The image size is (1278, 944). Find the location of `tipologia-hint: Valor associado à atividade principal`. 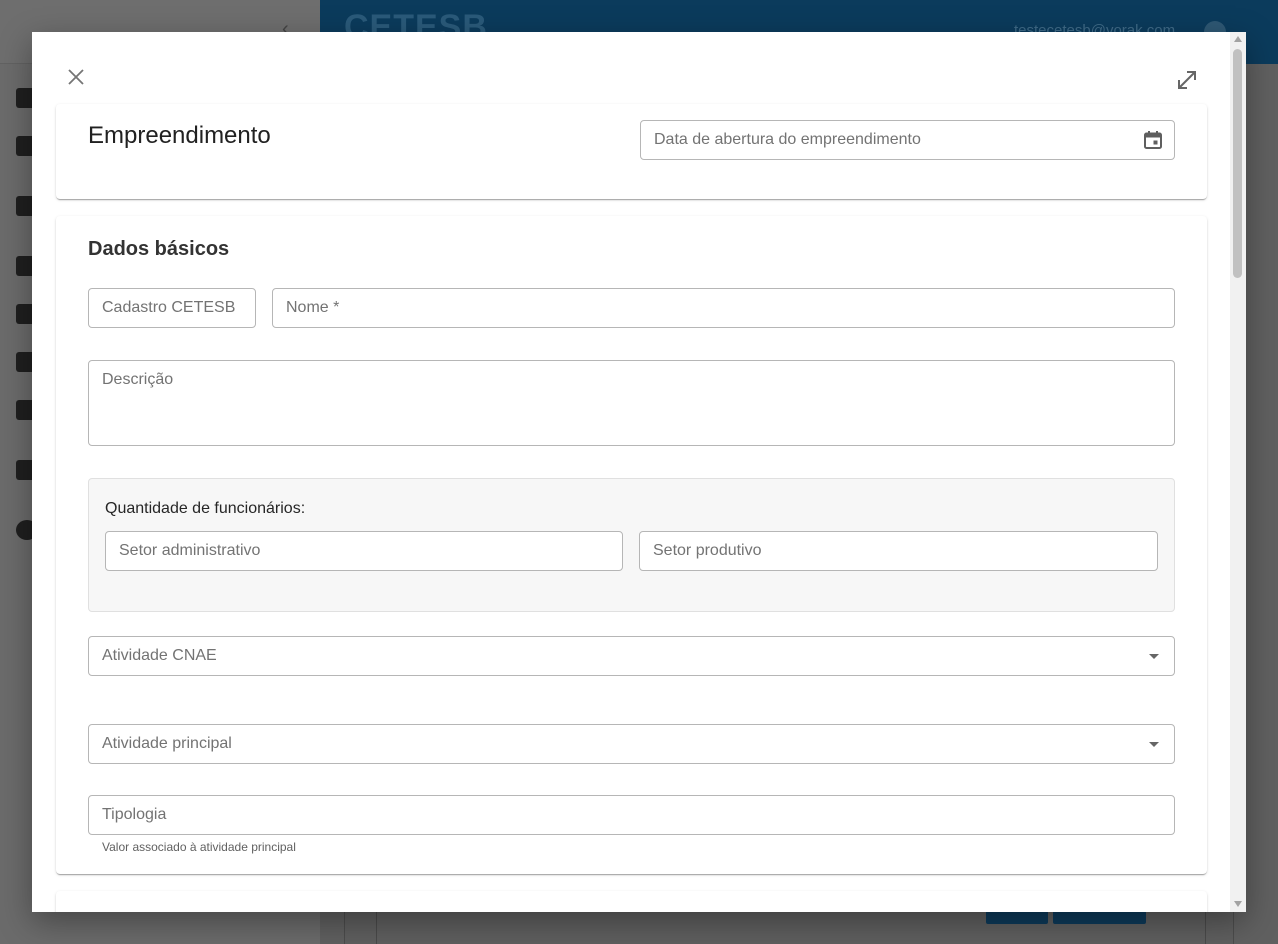

tipologia-hint: Valor associado à atividade principal is located at coordinates (199, 847).